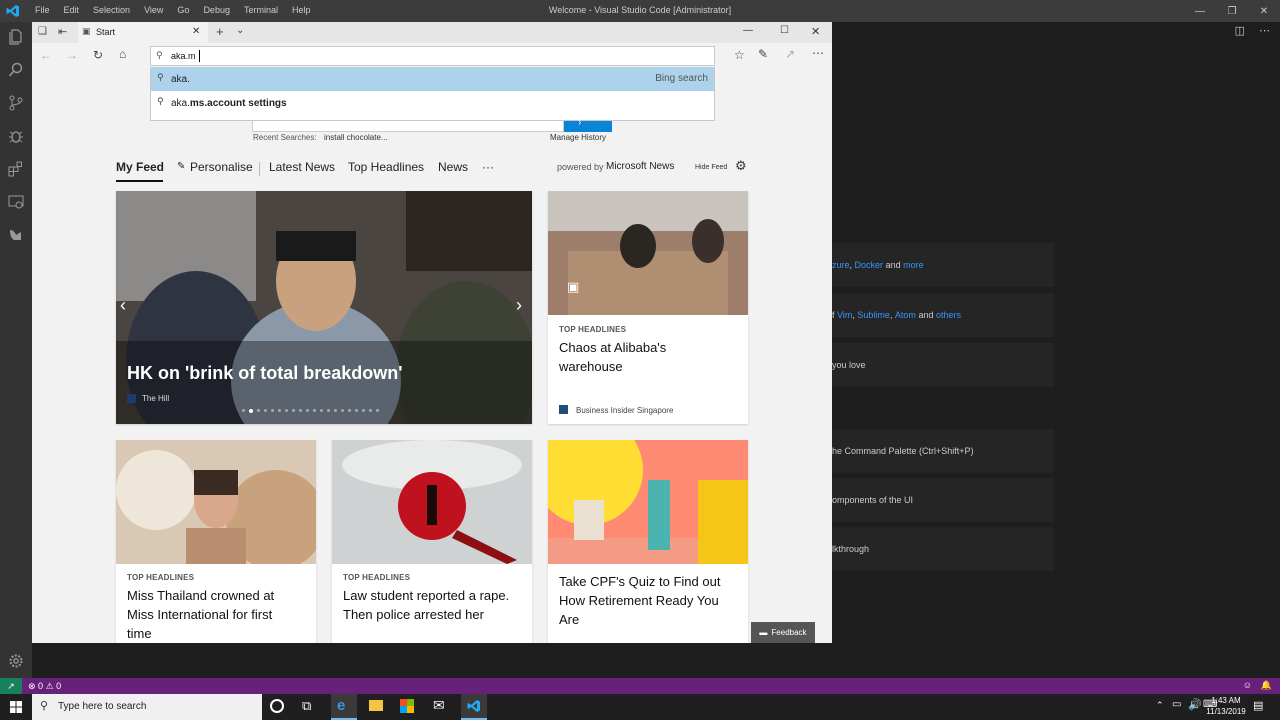  I want to click on atom-link: Atom, so click(905, 315).